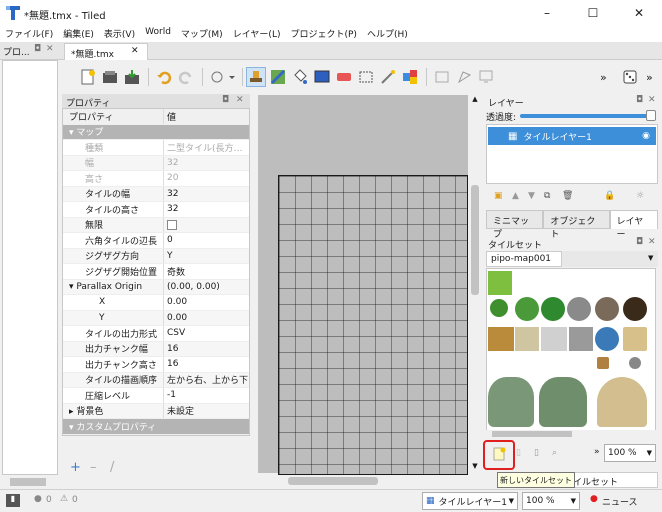 The height and width of the screenshot is (512, 662). What do you see at coordinates (156, 210) in the screenshot?
I see `property-row: タイルの高さ 32` at bounding box center [156, 210].